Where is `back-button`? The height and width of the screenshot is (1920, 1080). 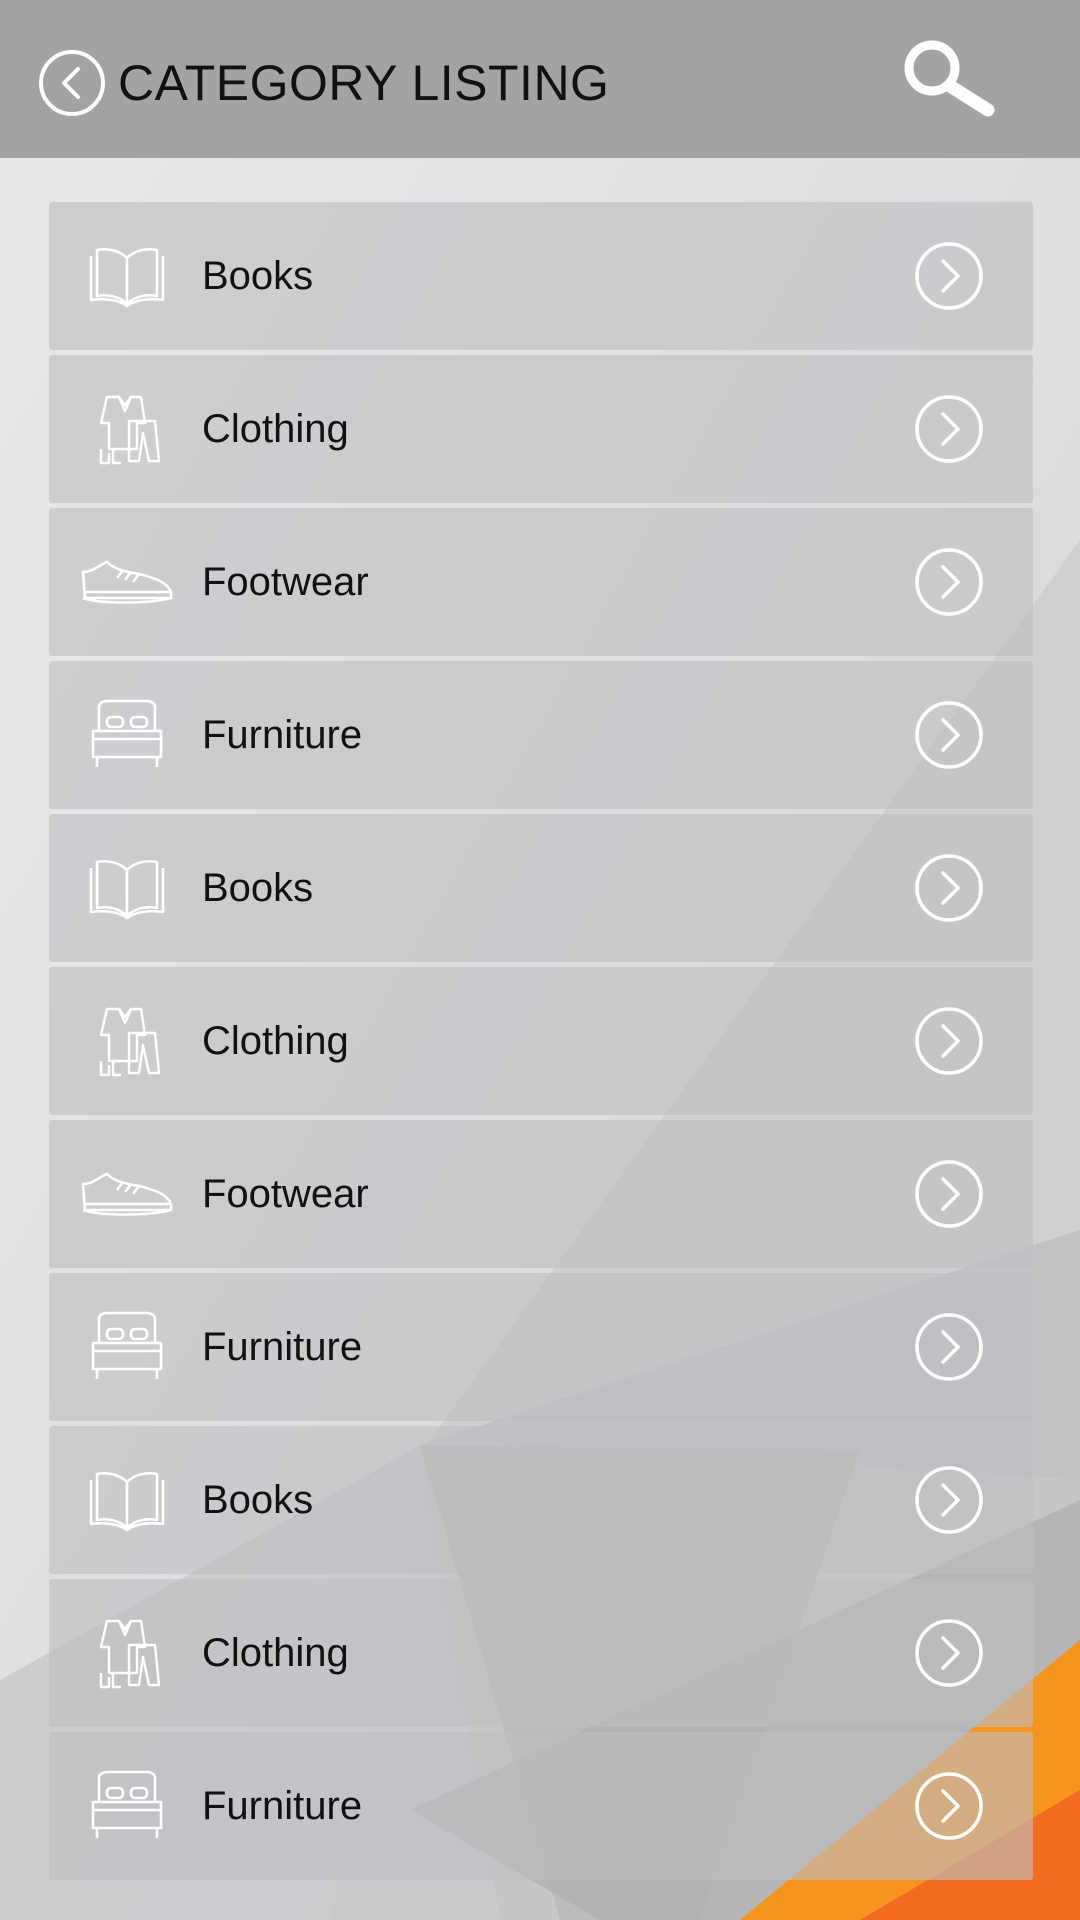 back-button is located at coordinates (72, 83).